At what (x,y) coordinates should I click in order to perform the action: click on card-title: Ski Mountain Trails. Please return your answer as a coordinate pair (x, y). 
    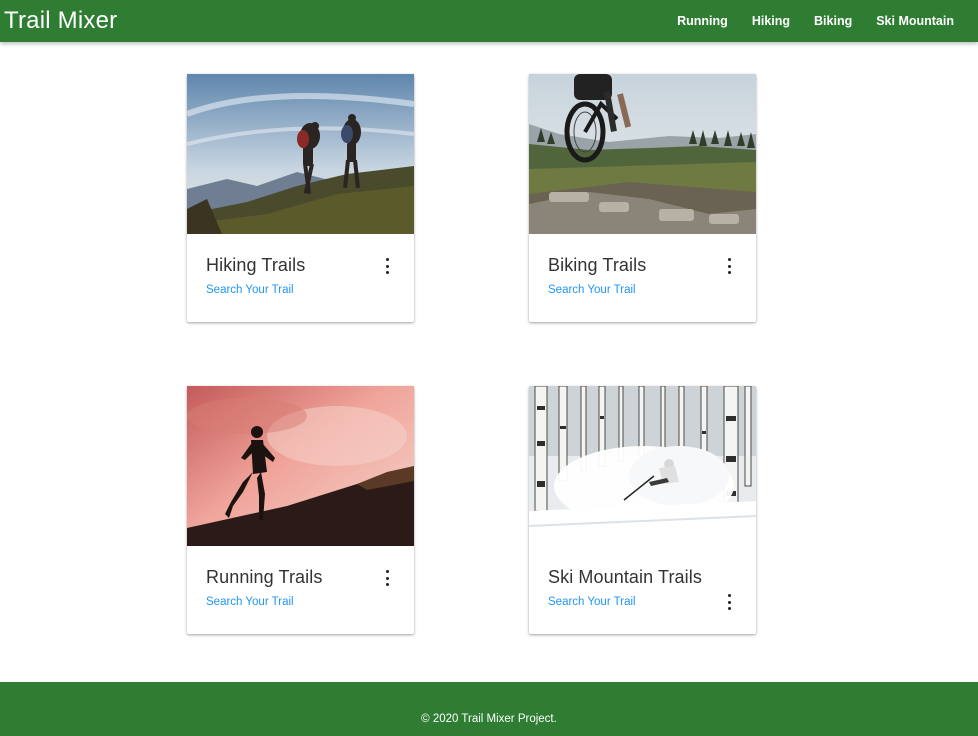
    Looking at the image, I should click on (642, 577).